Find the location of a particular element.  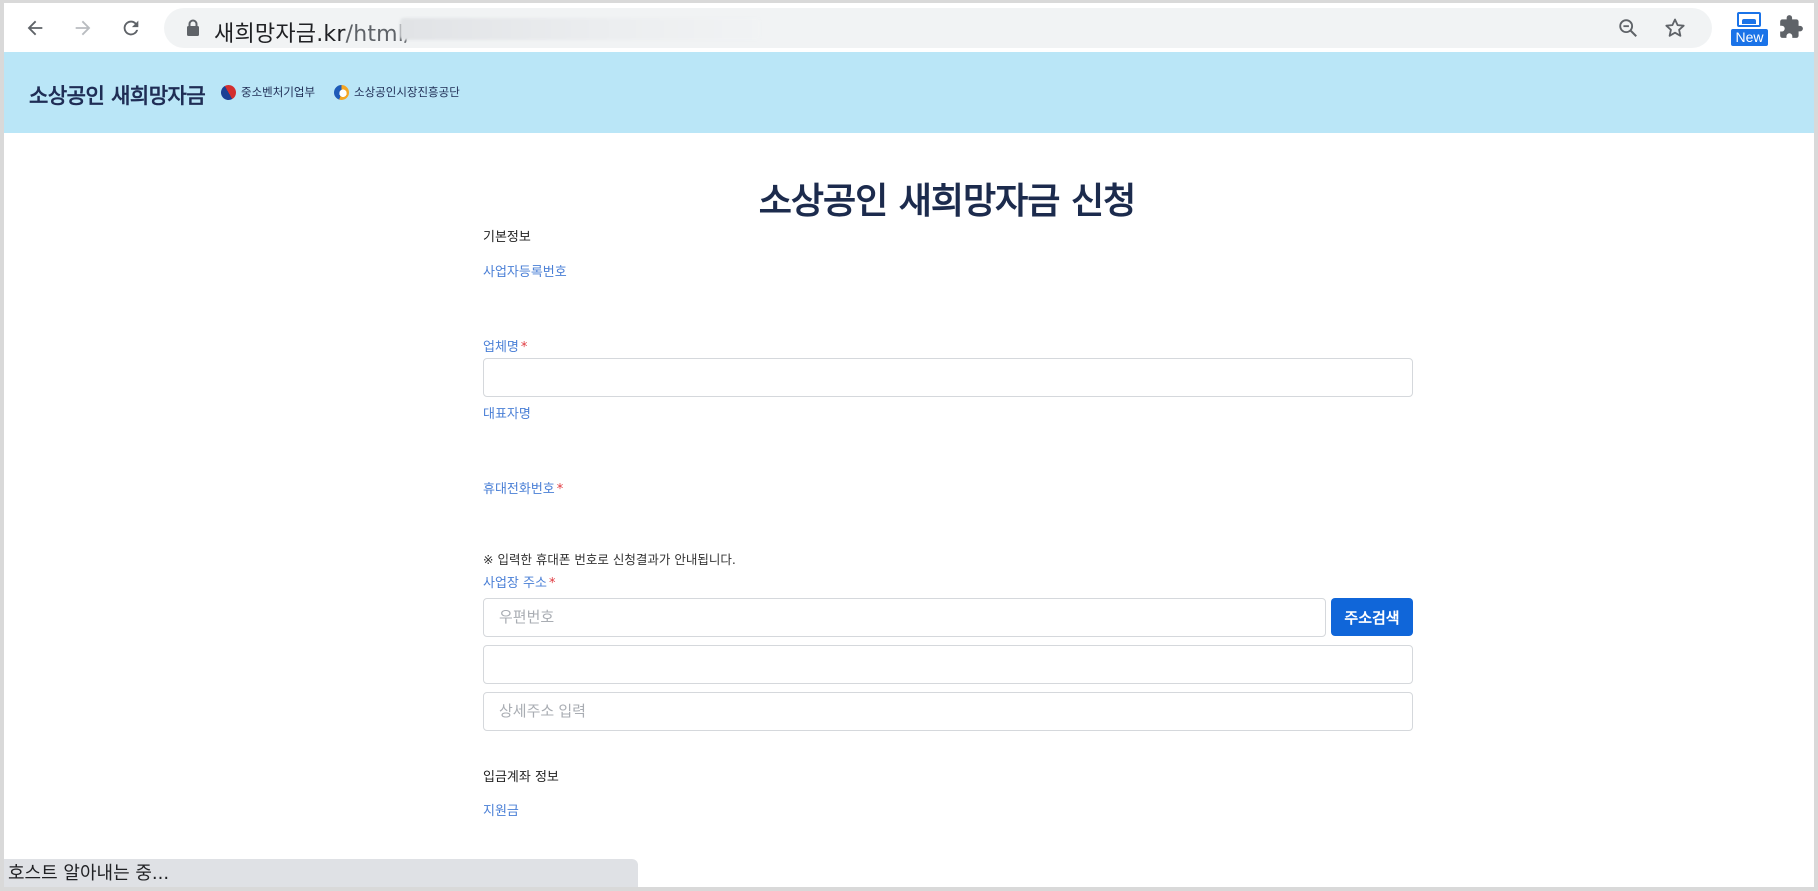

star-icon is located at coordinates (1675, 28).